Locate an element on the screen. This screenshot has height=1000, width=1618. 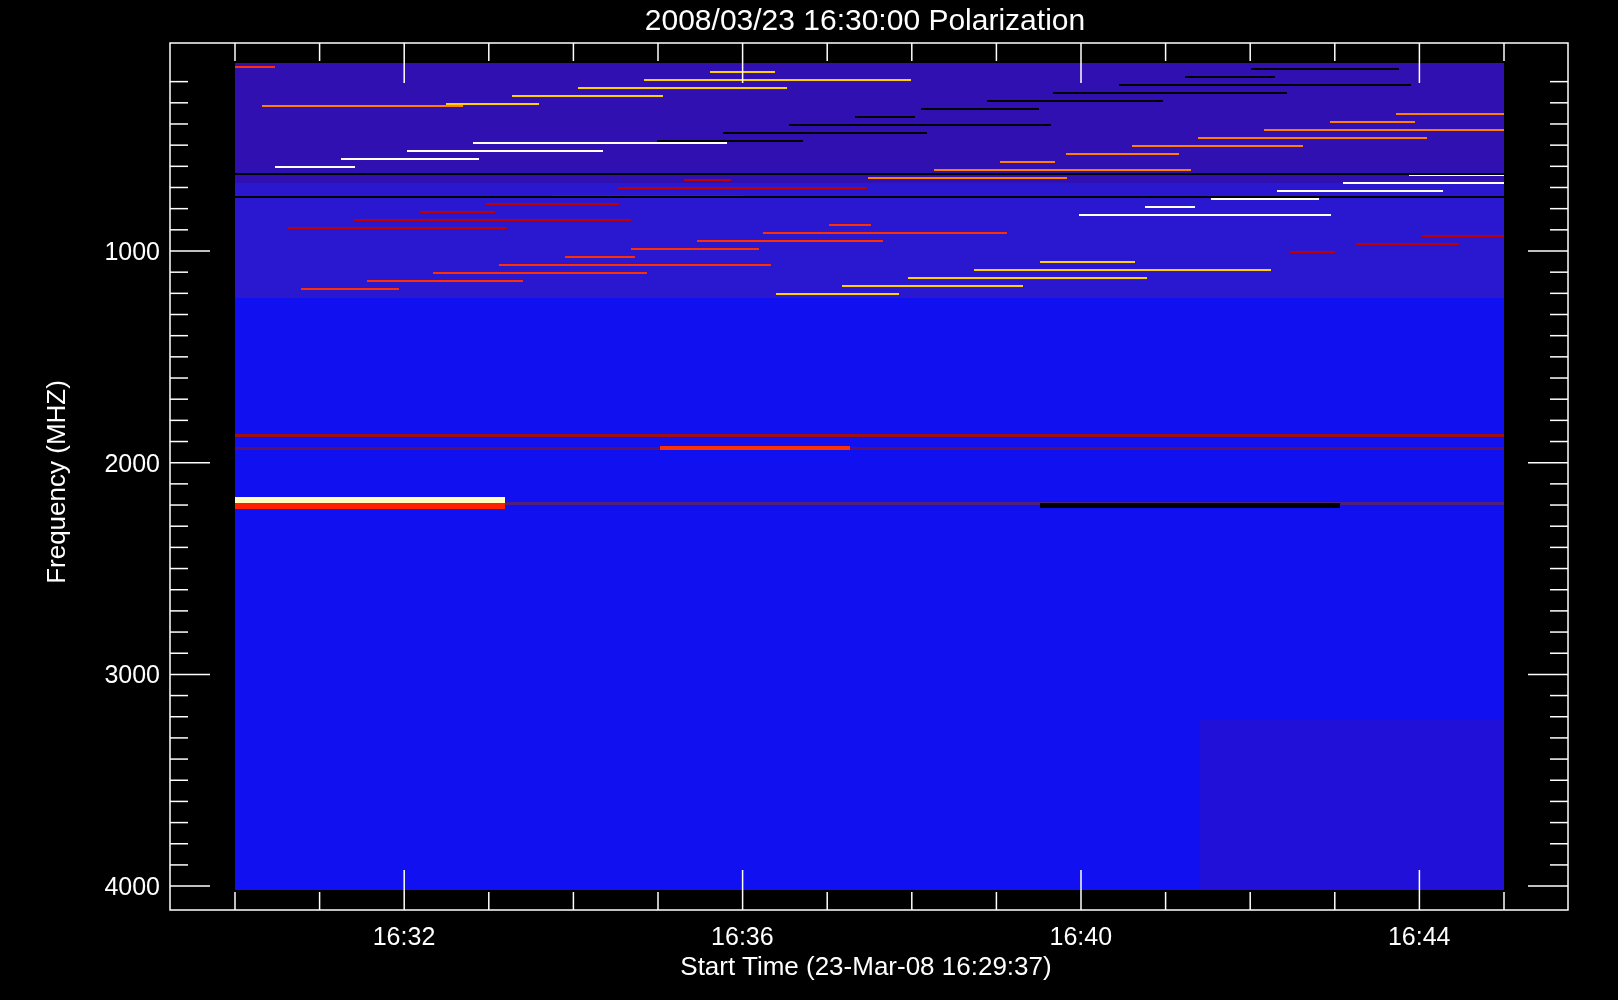
x-tick-label: 16:40 is located at coordinates (1081, 936).